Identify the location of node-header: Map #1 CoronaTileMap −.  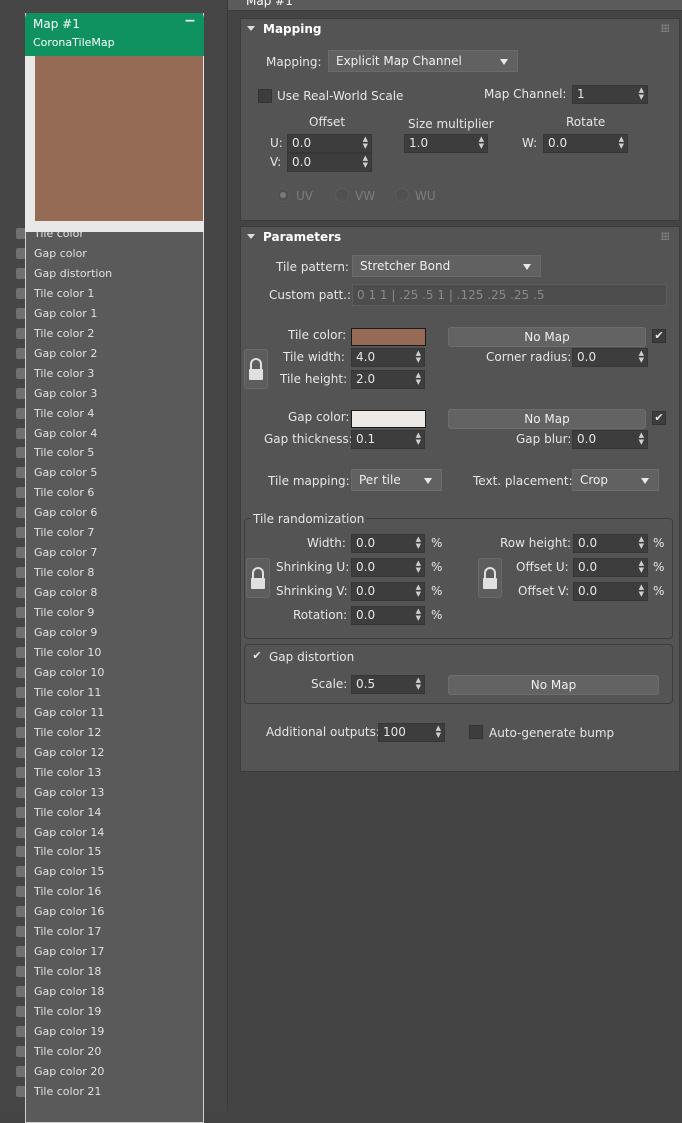
(114, 34).